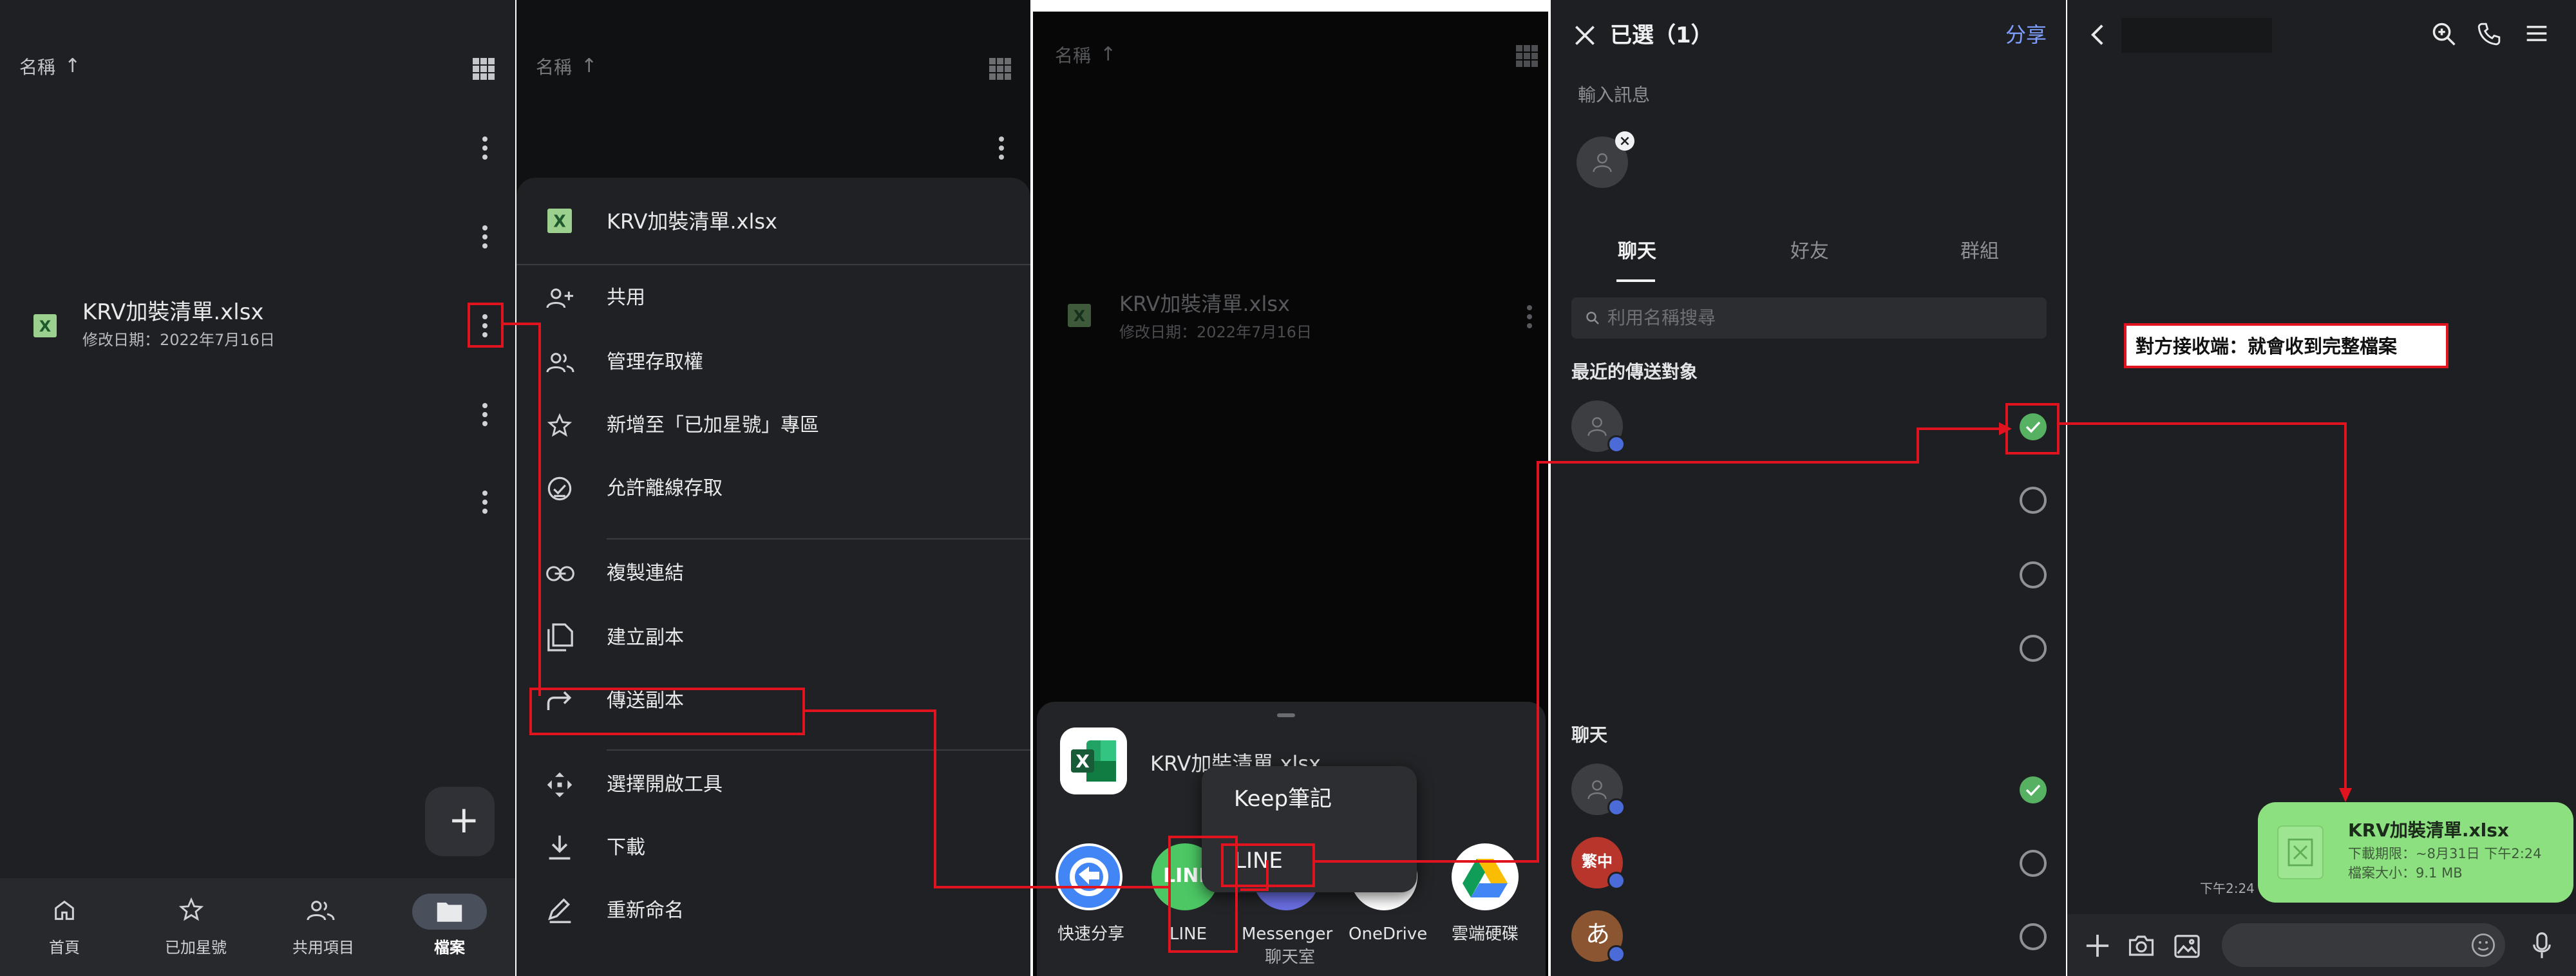  Describe the element at coordinates (232, 325) in the screenshot. I see `file-row: X KRV加裝清單.xlsx 修改日期：2022年7月16日` at that location.